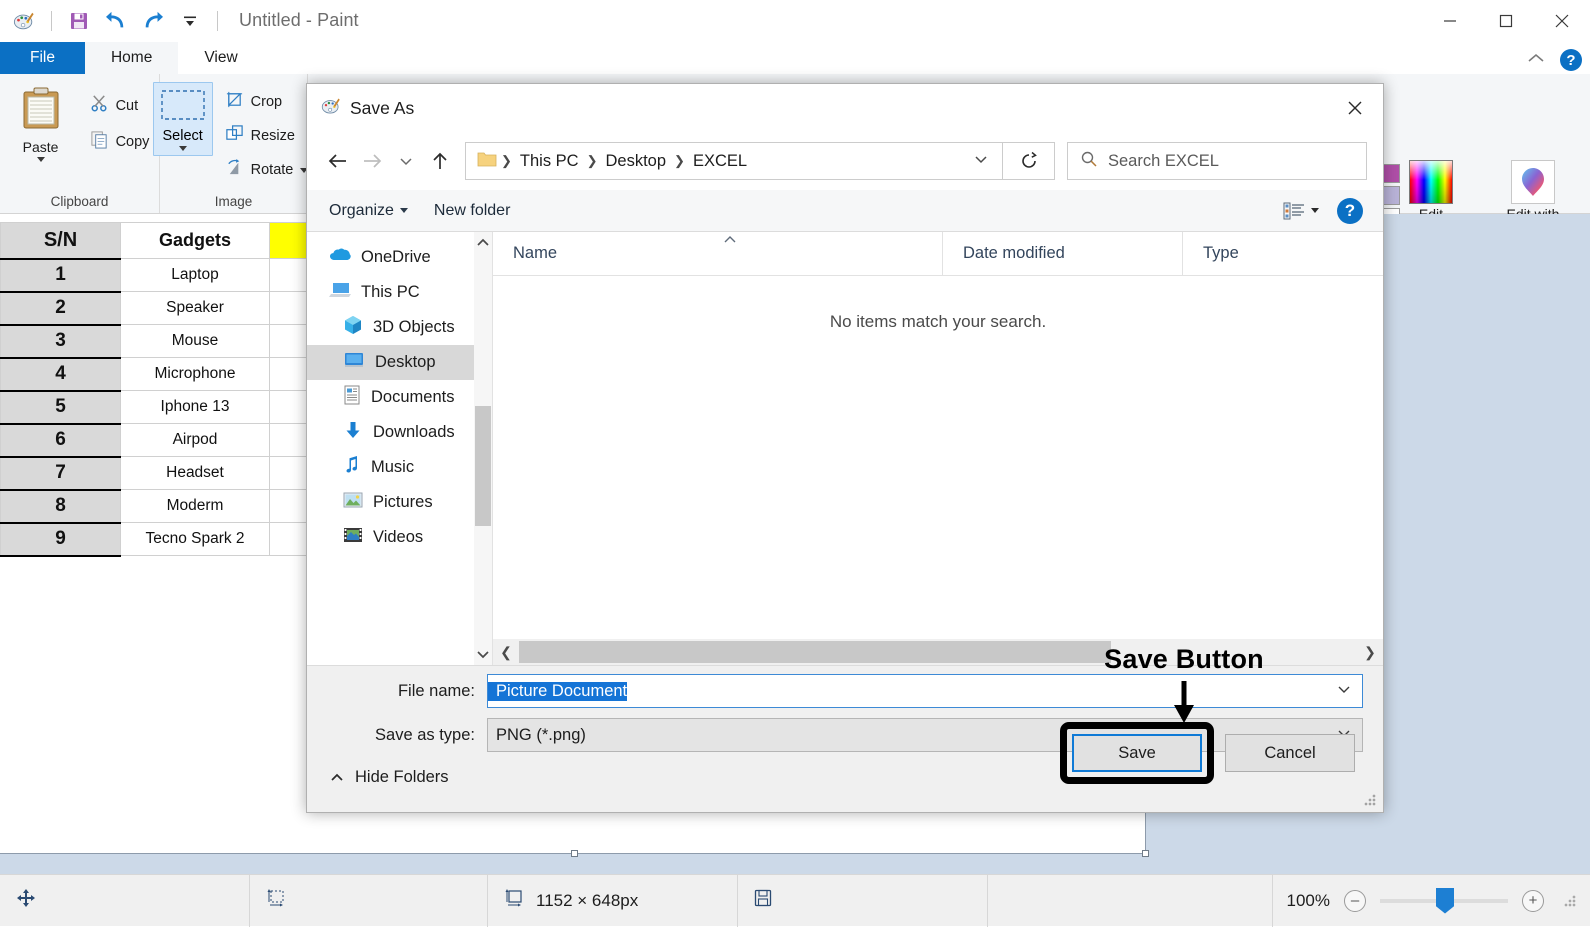 This screenshot has height=927, width=1590. I want to click on arrow-left-icon, so click(338, 161).